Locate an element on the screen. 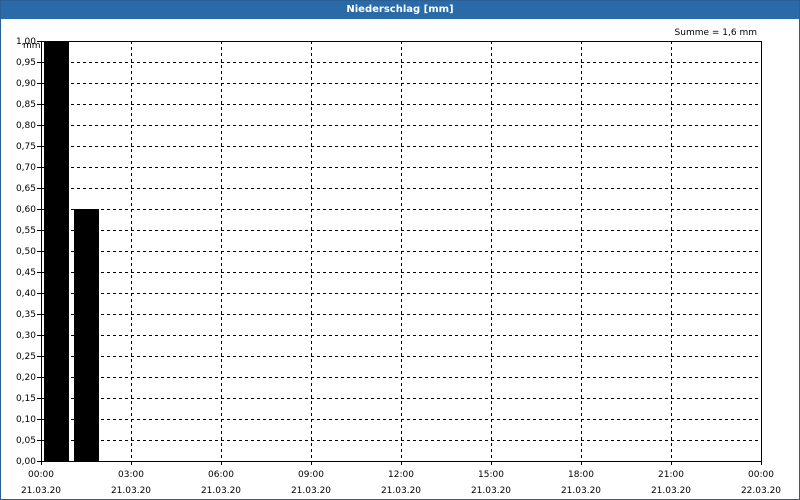 The height and width of the screenshot is (500, 800). y-tick-label: 0,25 is located at coordinates (26, 357).